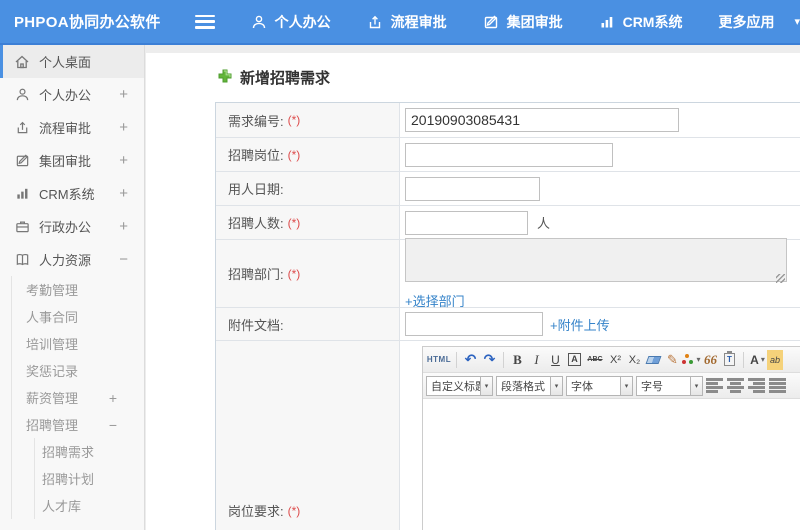 This screenshot has width=800, height=530. What do you see at coordinates (72, 193) in the screenshot?
I see `sidebar-item-crm: CRM系统 +` at bounding box center [72, 193].